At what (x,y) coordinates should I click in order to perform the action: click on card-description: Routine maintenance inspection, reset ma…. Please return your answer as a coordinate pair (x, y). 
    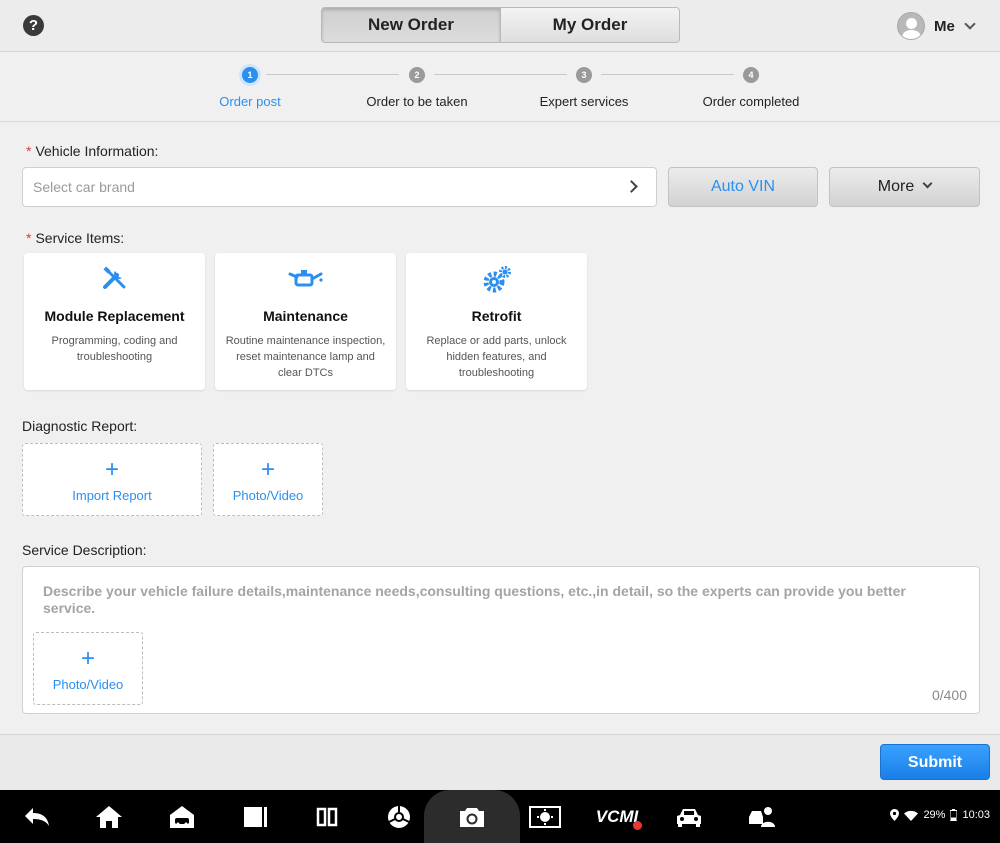
    Looking at the image, I should click on (305, 357).